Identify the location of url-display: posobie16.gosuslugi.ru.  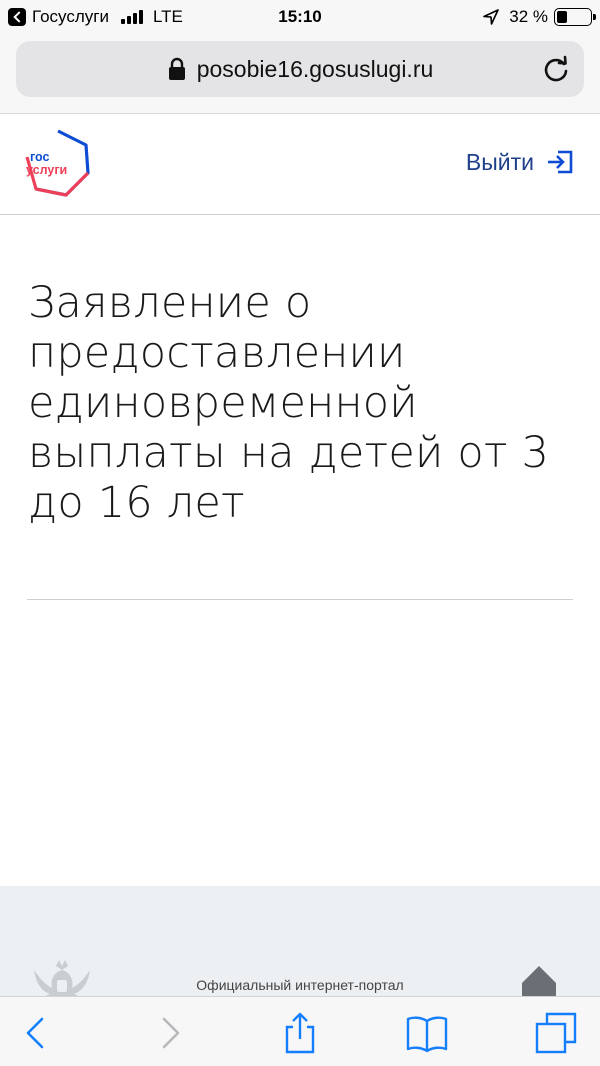
(300, 69).